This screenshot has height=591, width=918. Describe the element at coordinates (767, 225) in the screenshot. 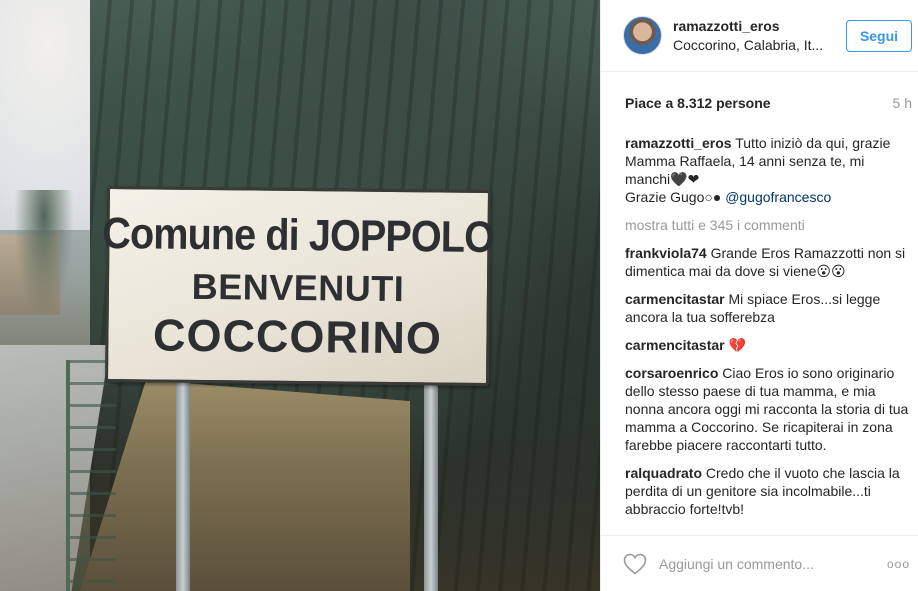

I see `show-all-comments-link: mostra tutti e 345 i commenti` at that location.